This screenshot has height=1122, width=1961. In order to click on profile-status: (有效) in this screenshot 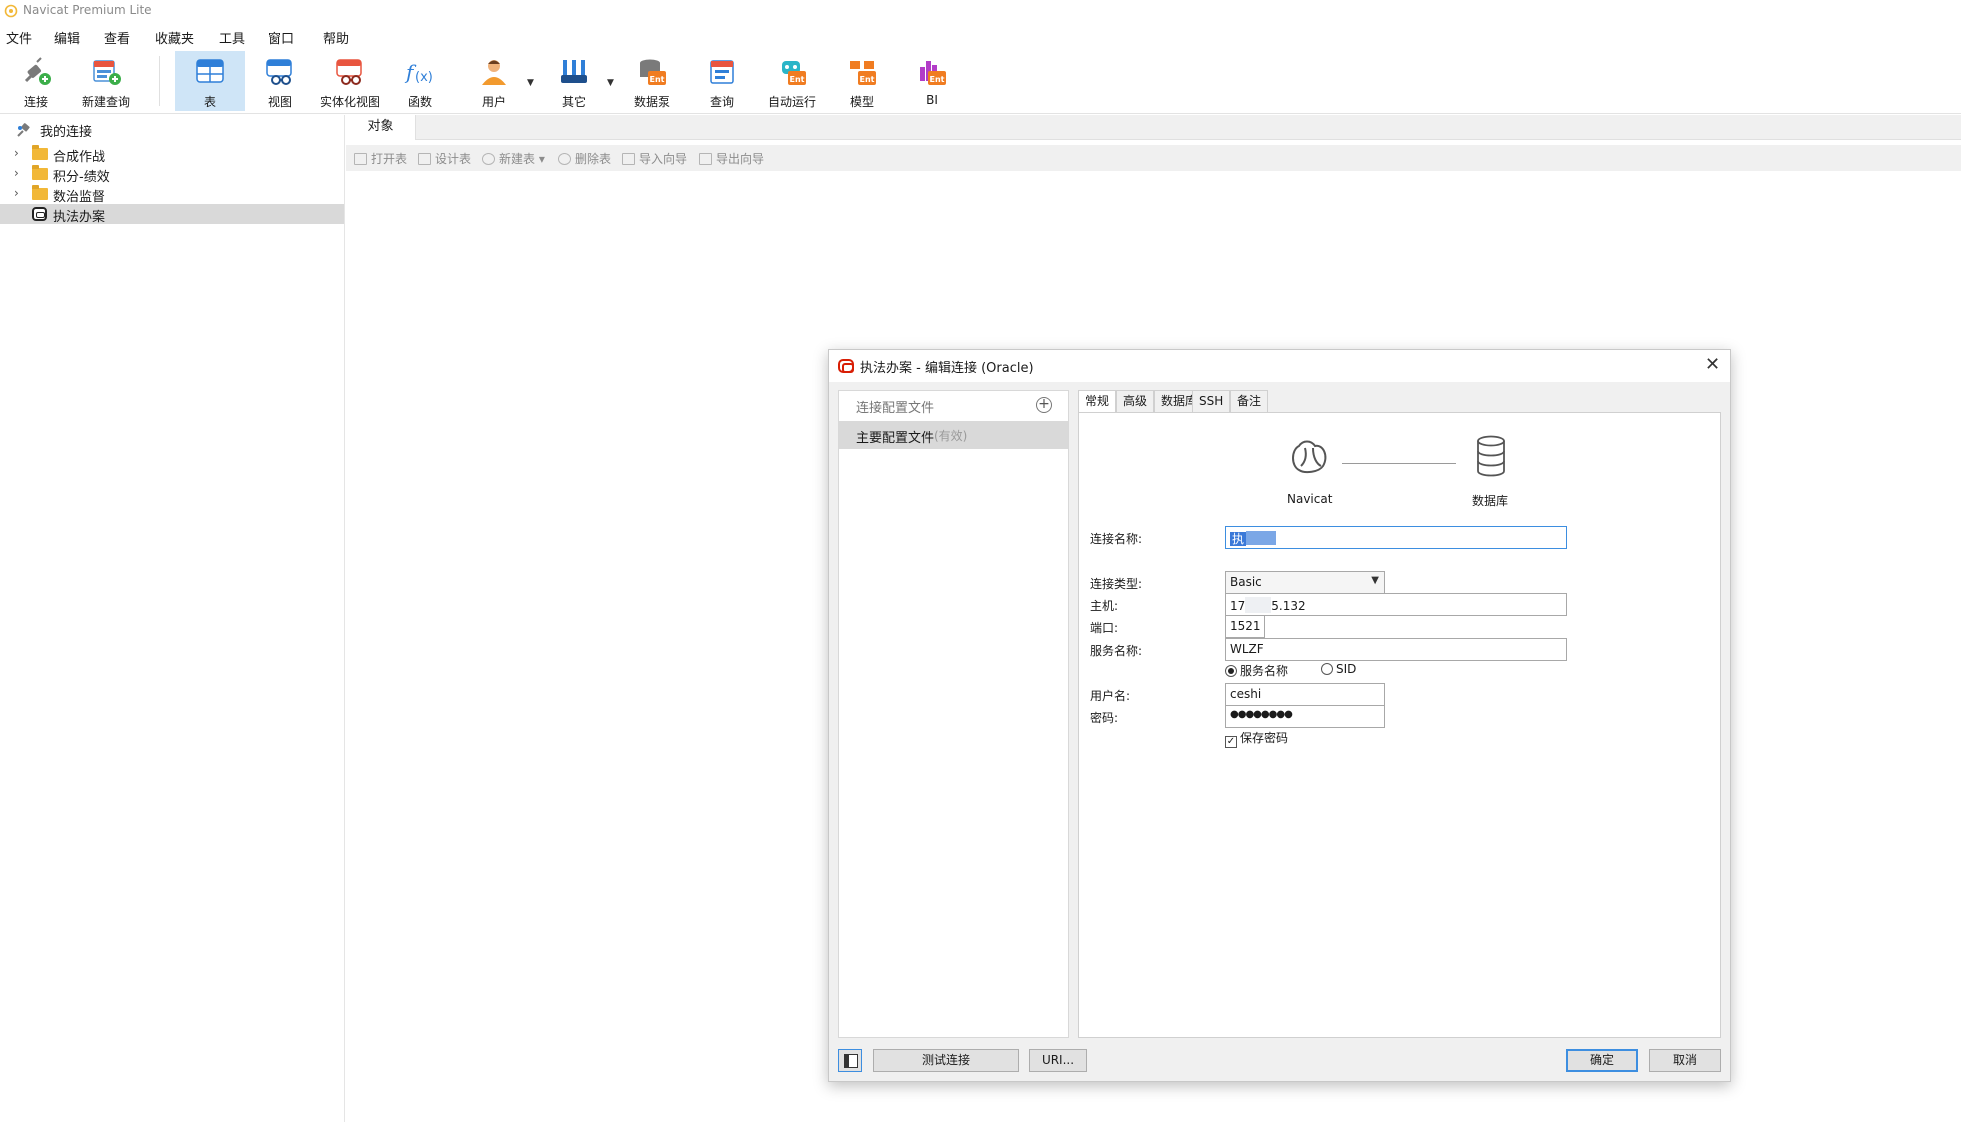, I will do `click(951, 436)`.